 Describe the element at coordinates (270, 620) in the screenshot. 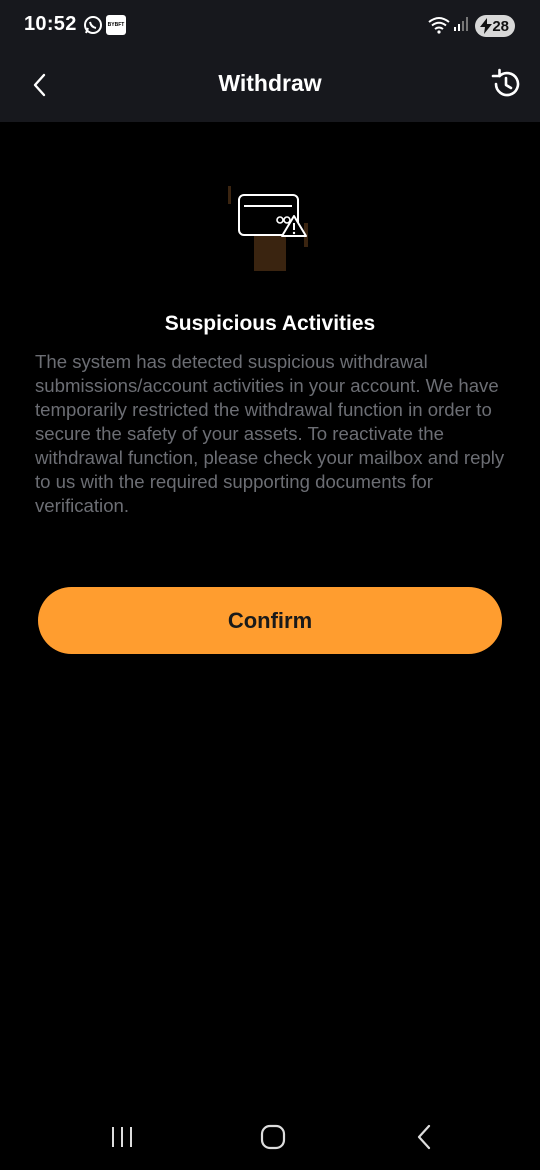

I see `confirm-button: Confirm` at that location.